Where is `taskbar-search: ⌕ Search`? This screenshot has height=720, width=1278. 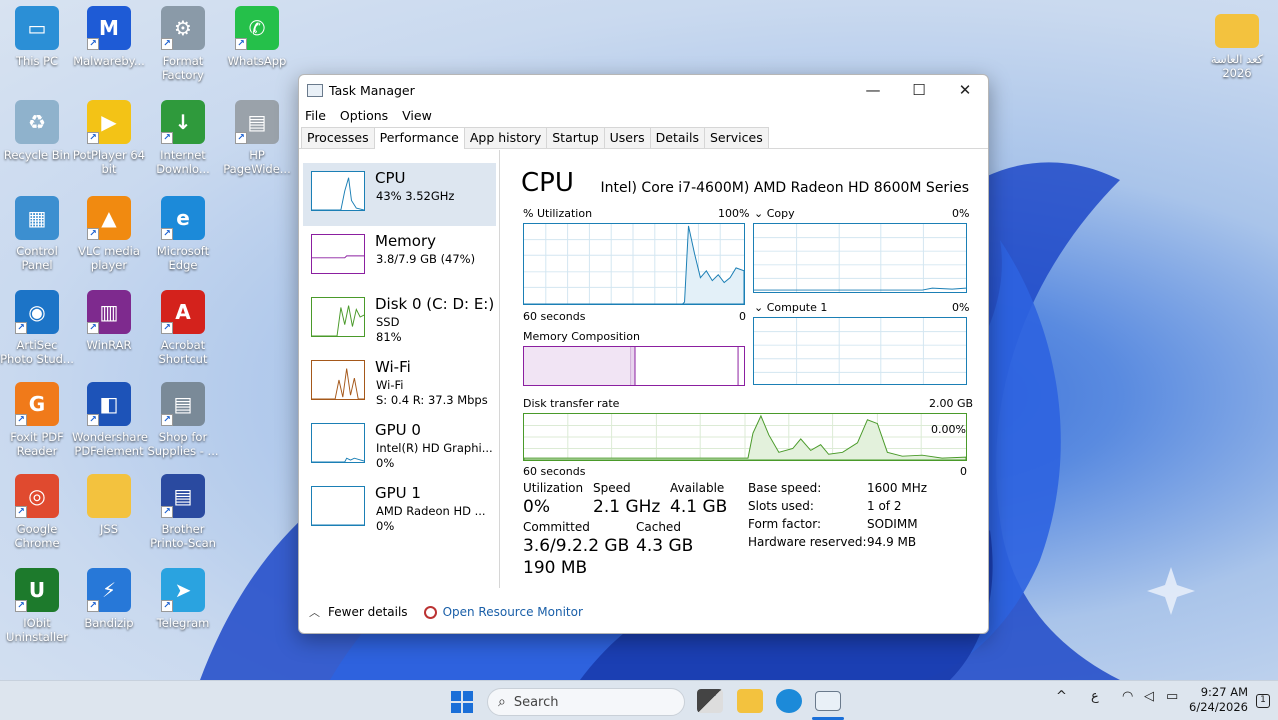
taskbar-search: ⌕ Search is located at coordinates (586, 702).